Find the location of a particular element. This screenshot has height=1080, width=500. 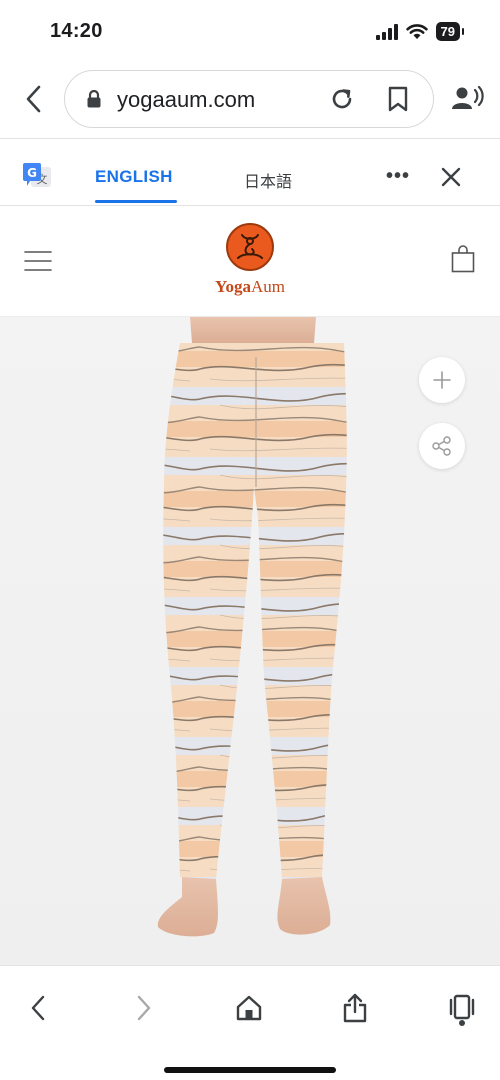

status-time: 14:20 is located at coordinates (76, 31).